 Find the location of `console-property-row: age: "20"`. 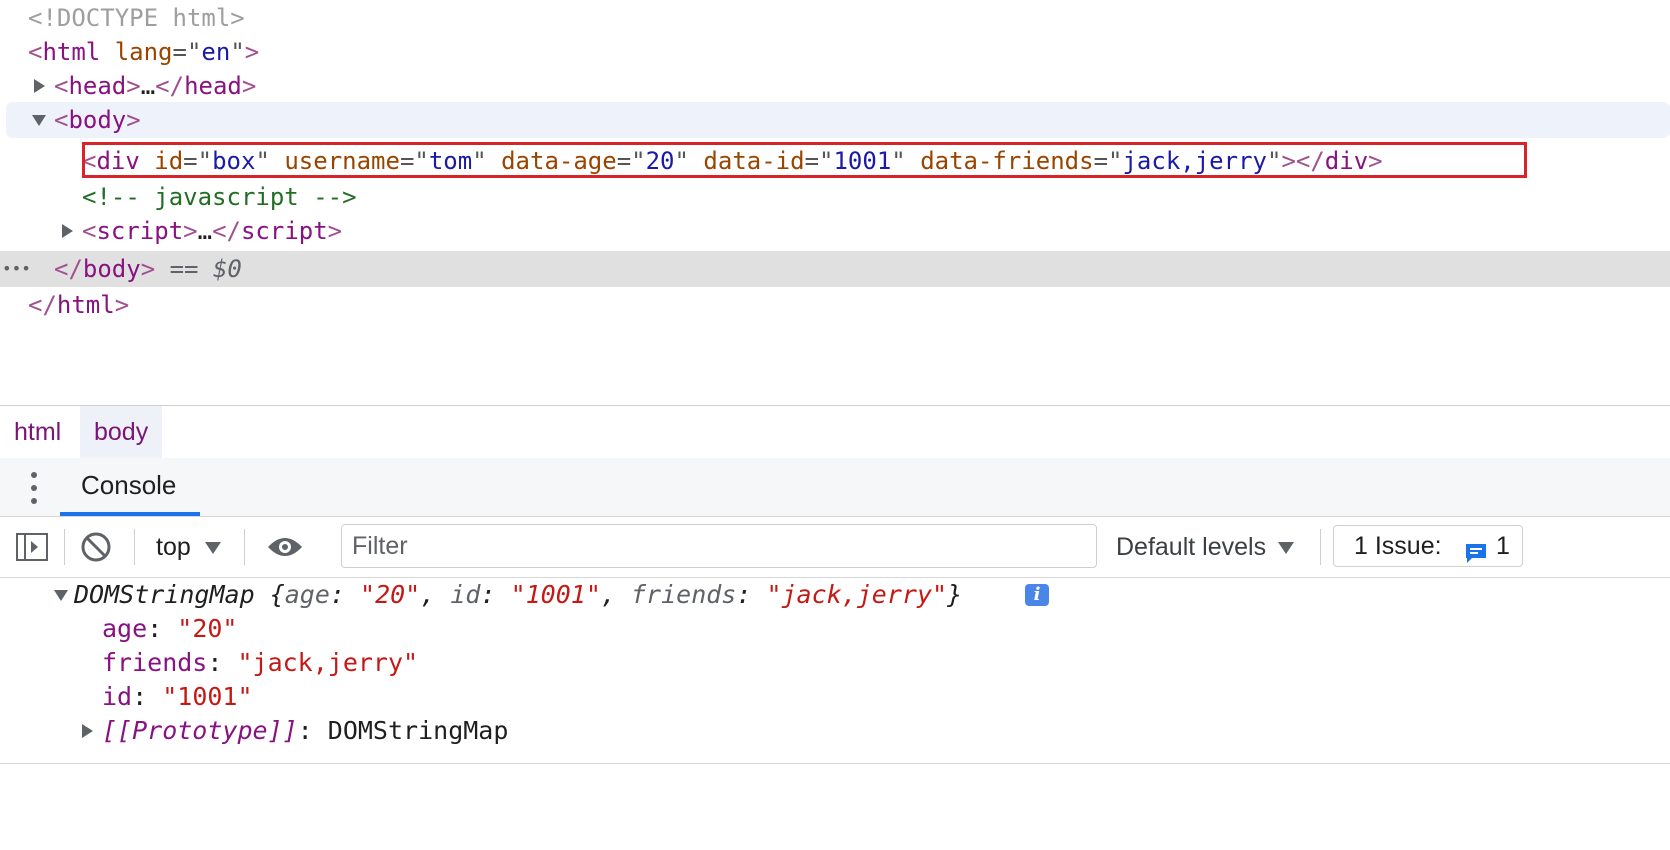

console-property-row: age: "20" is located at coordinates (835, 629).